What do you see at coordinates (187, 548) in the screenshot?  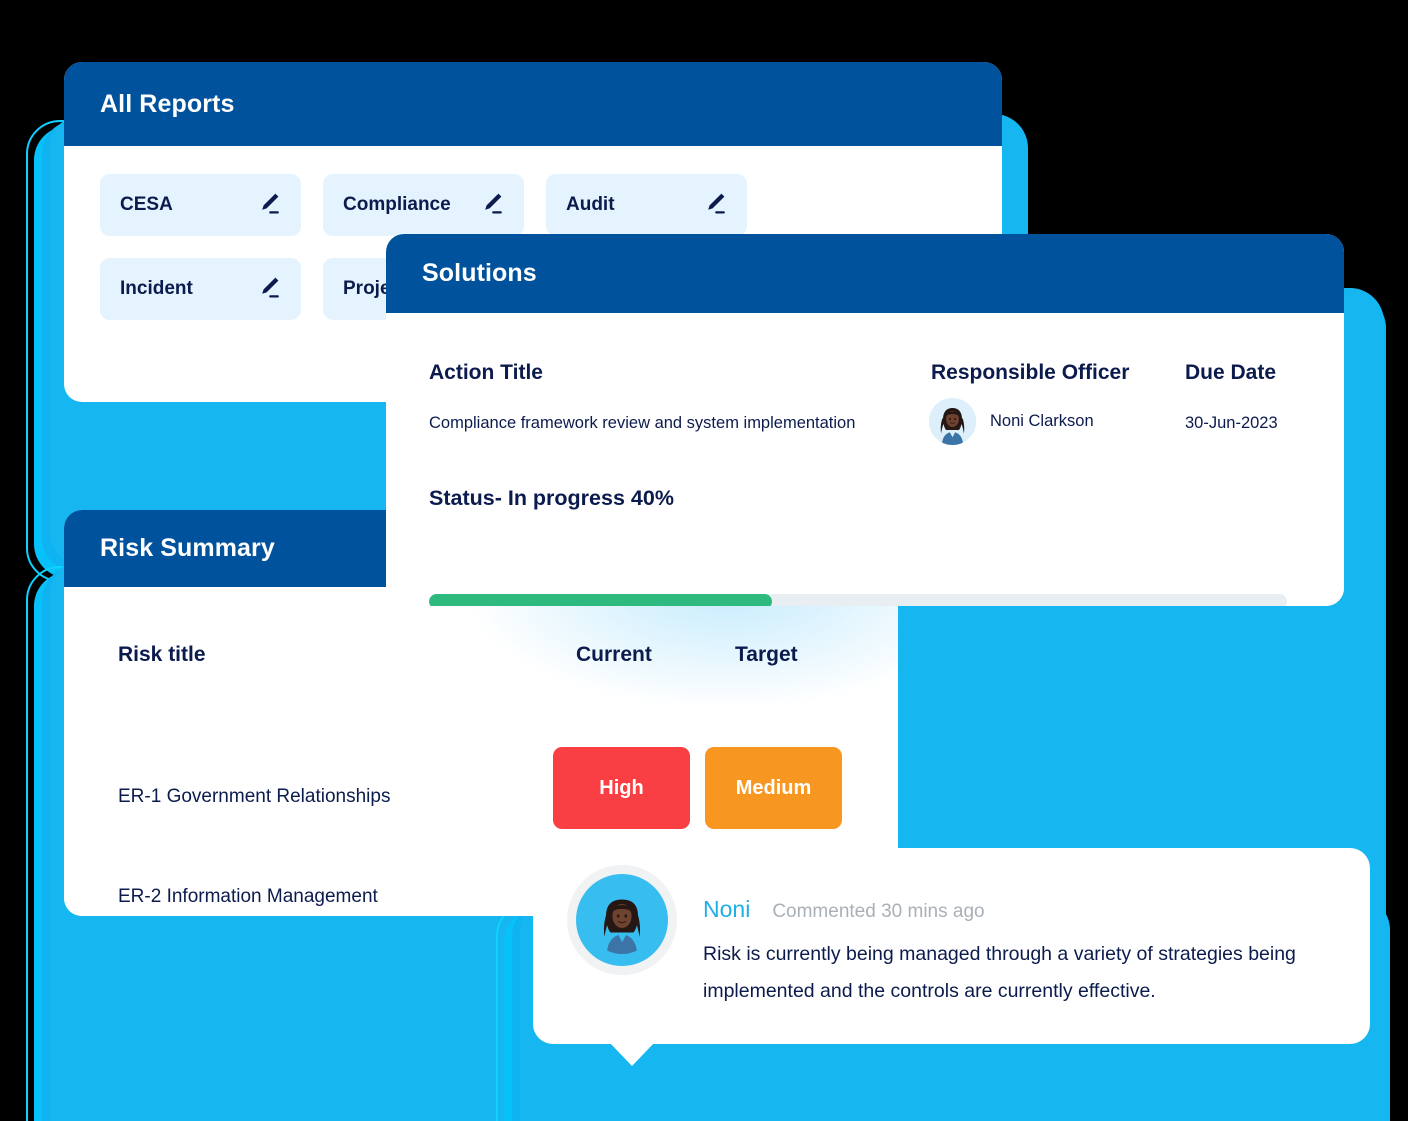 I see `risk-summary-title: Risk Summary` at bounding box center [187, 548].